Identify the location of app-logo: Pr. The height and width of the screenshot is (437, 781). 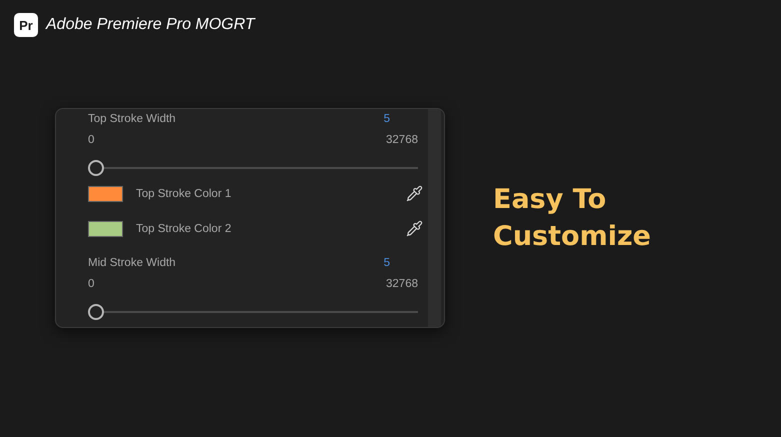
(26, 25).